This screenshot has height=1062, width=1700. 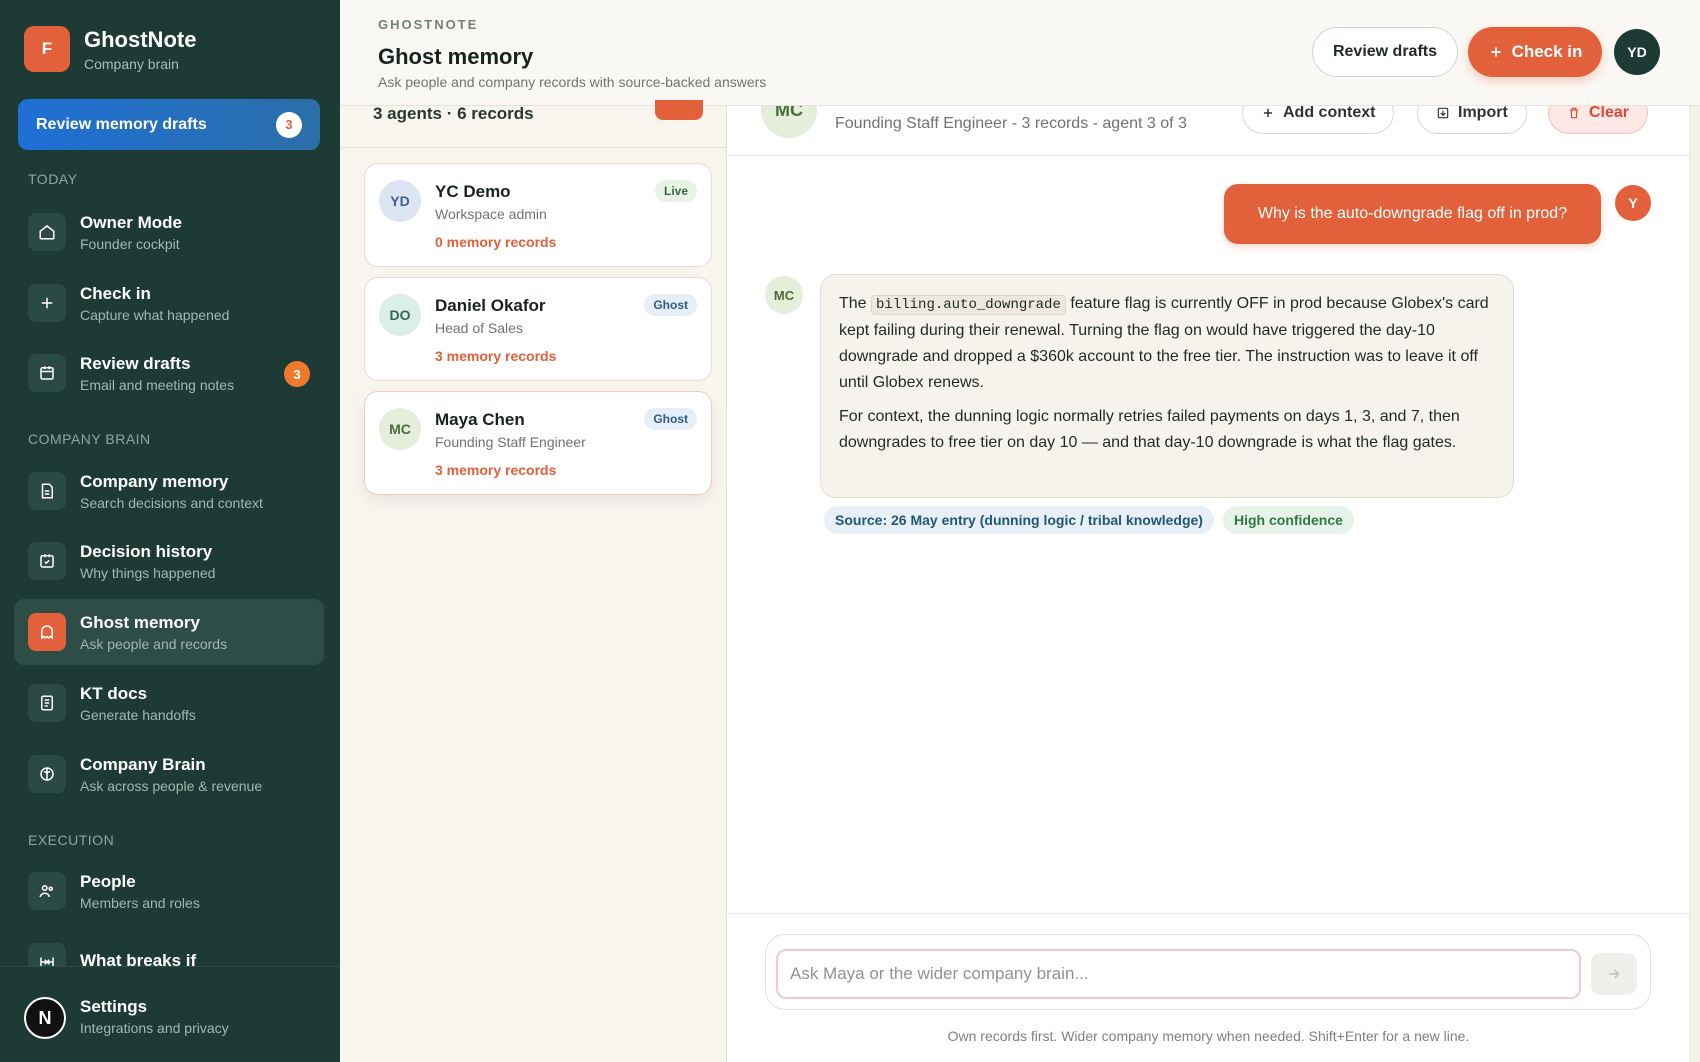 I want to click on nav-sub: Ask across people & revenue, so click(x=171, y=785).